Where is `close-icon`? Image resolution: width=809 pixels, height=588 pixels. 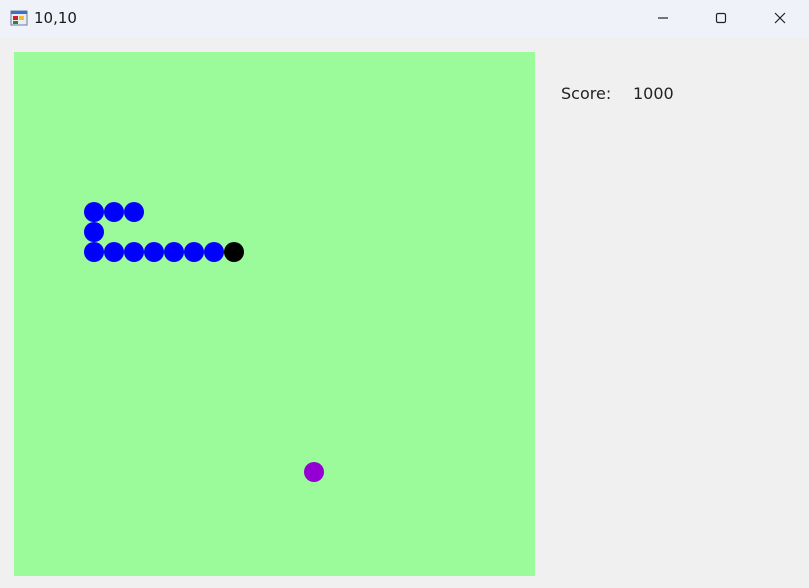 close-icon is located at coordinates (780, 18).